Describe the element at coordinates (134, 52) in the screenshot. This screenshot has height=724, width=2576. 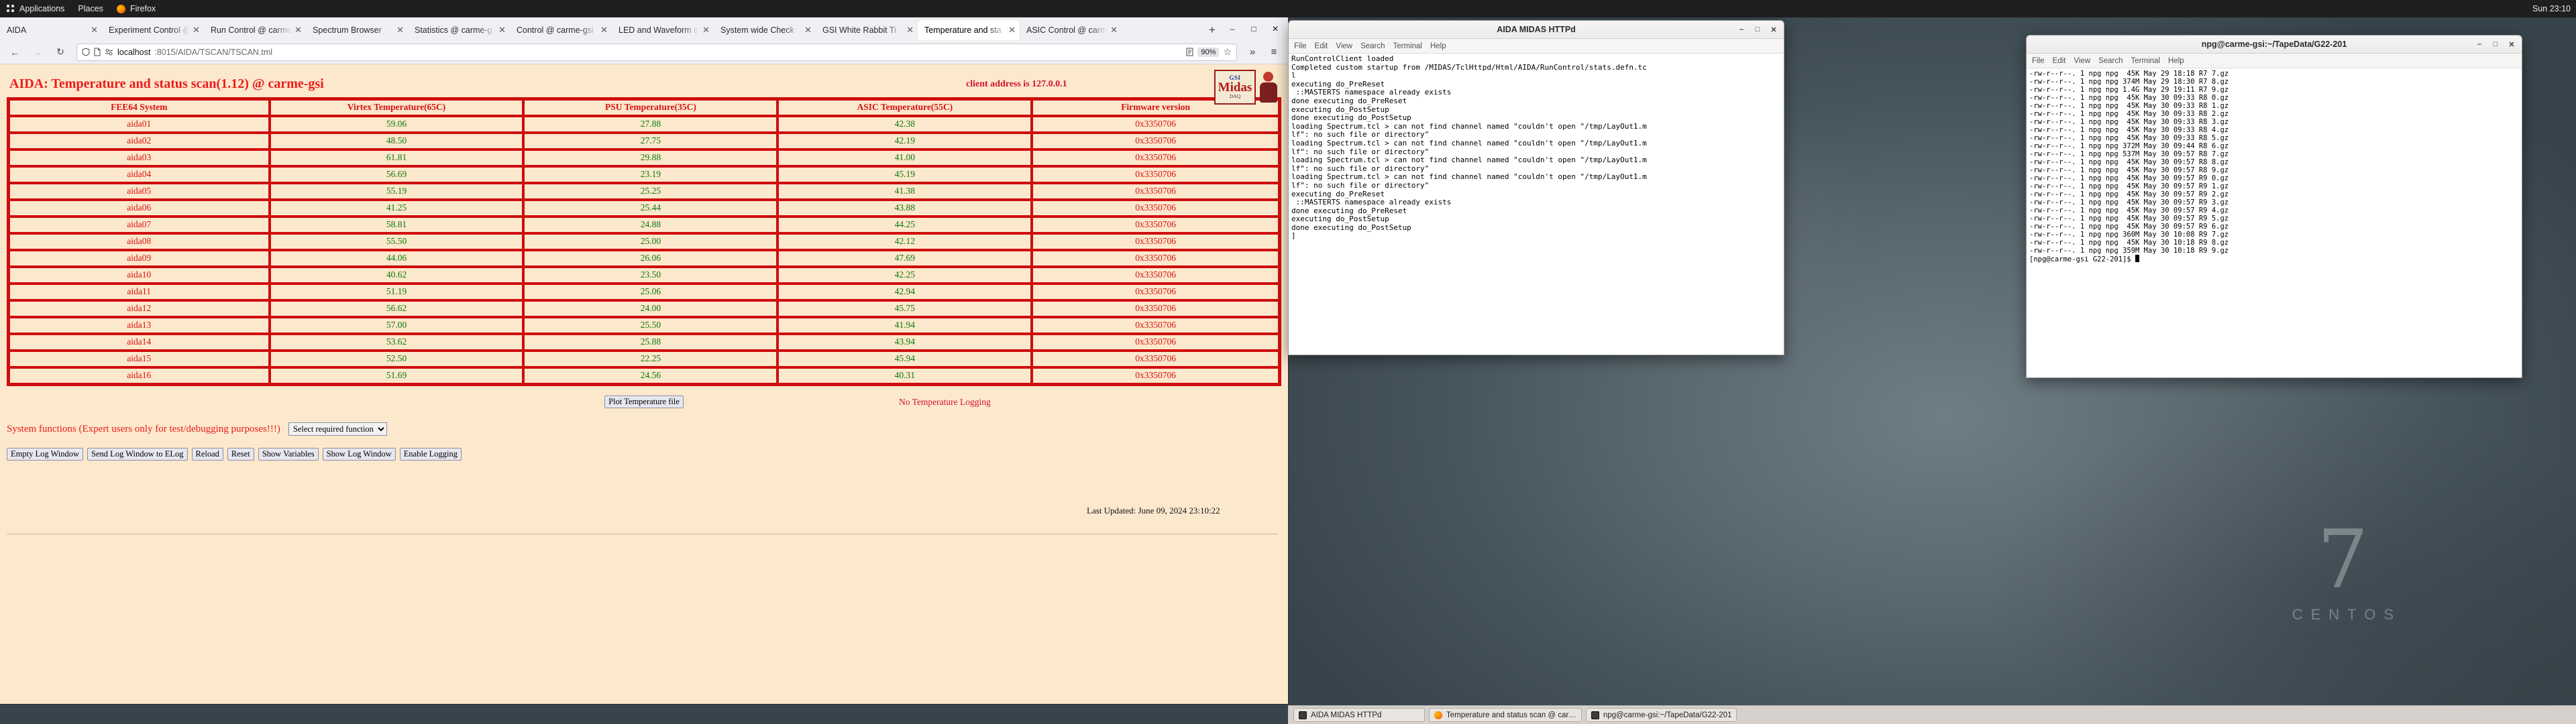
I see `url-host: localhost` at that location.